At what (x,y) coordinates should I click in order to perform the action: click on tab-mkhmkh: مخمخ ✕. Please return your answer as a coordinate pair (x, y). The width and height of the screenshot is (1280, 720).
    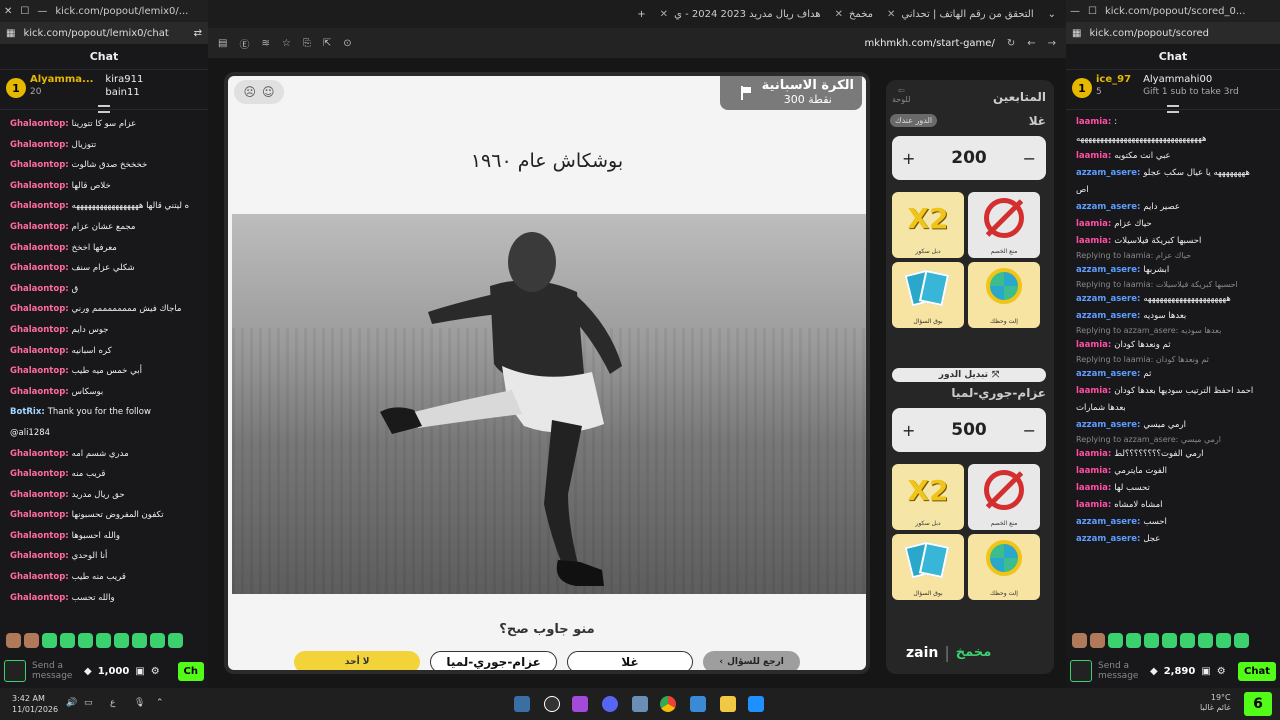
    Looking at the image, I should click on (854, 14).